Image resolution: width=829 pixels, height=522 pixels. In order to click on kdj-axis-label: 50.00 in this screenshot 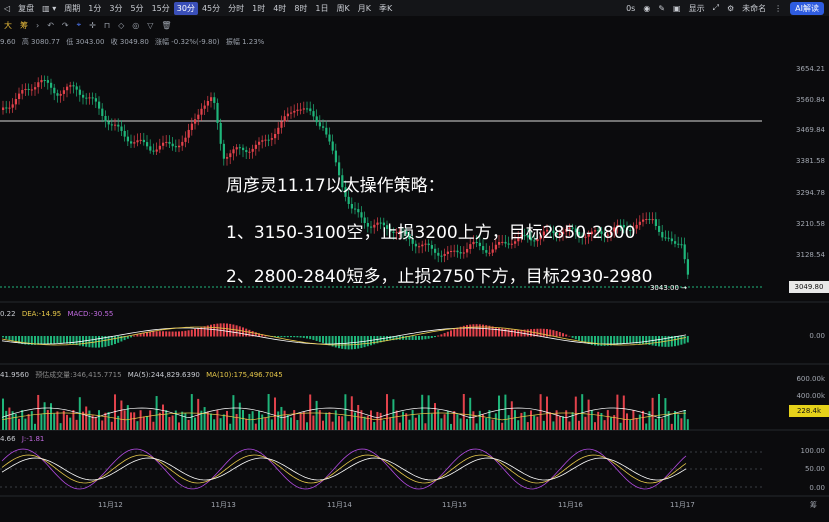, I will do `click(814, 469)`.